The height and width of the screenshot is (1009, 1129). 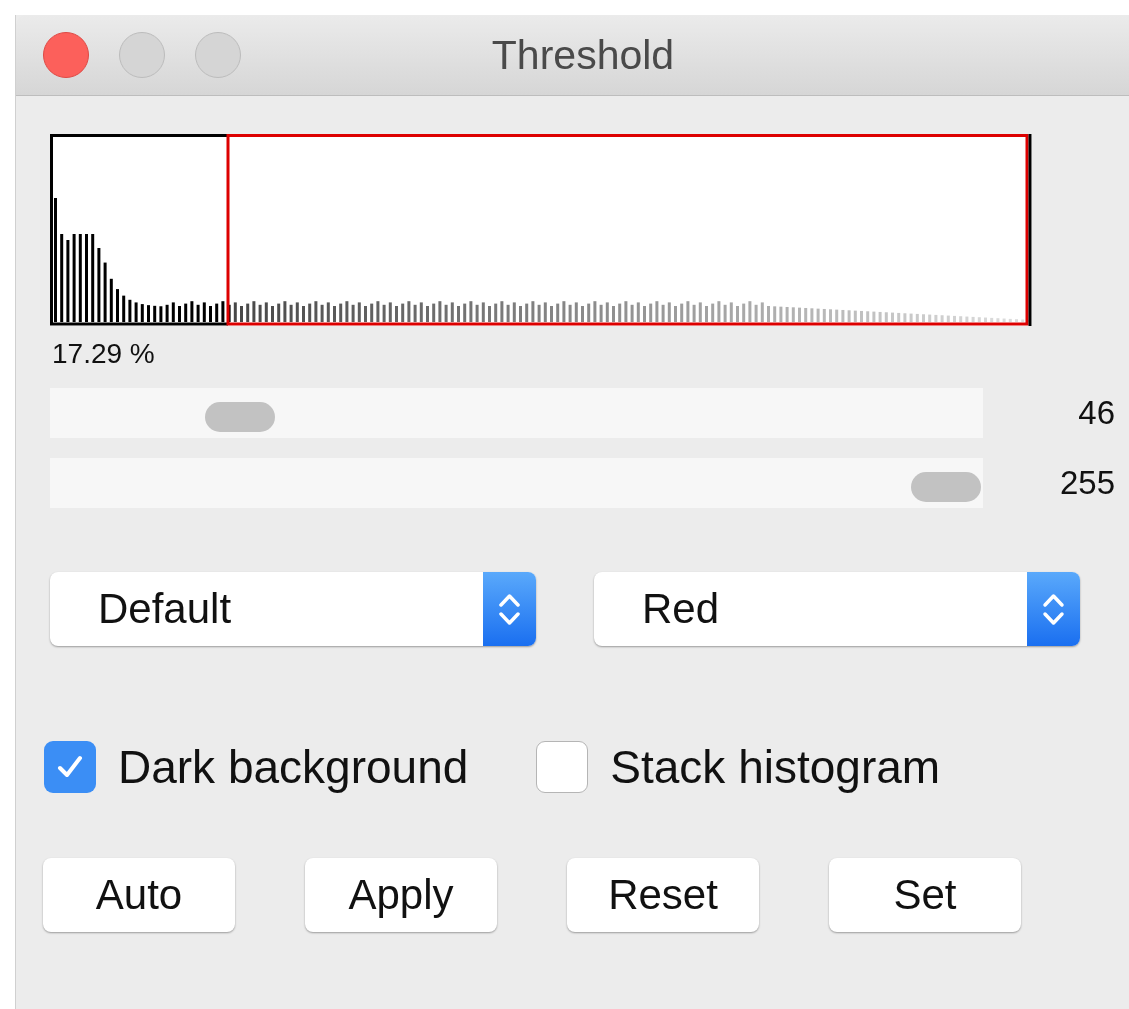 What do you see at coordinates (1096, 413) in the screenshot?
I see `slider-value: 46` at bounding box center [1096, 413].